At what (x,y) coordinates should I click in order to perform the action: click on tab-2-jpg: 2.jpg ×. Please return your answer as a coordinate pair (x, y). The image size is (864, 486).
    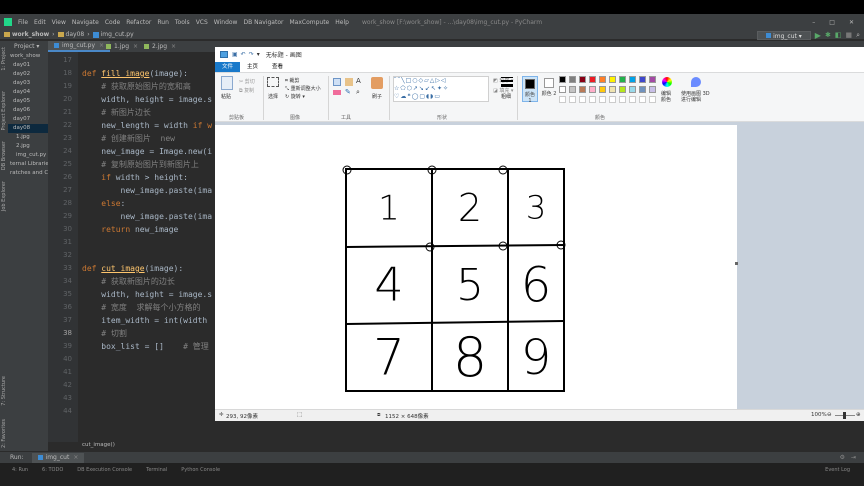
    Looking at the image, I should click on (160, 46).